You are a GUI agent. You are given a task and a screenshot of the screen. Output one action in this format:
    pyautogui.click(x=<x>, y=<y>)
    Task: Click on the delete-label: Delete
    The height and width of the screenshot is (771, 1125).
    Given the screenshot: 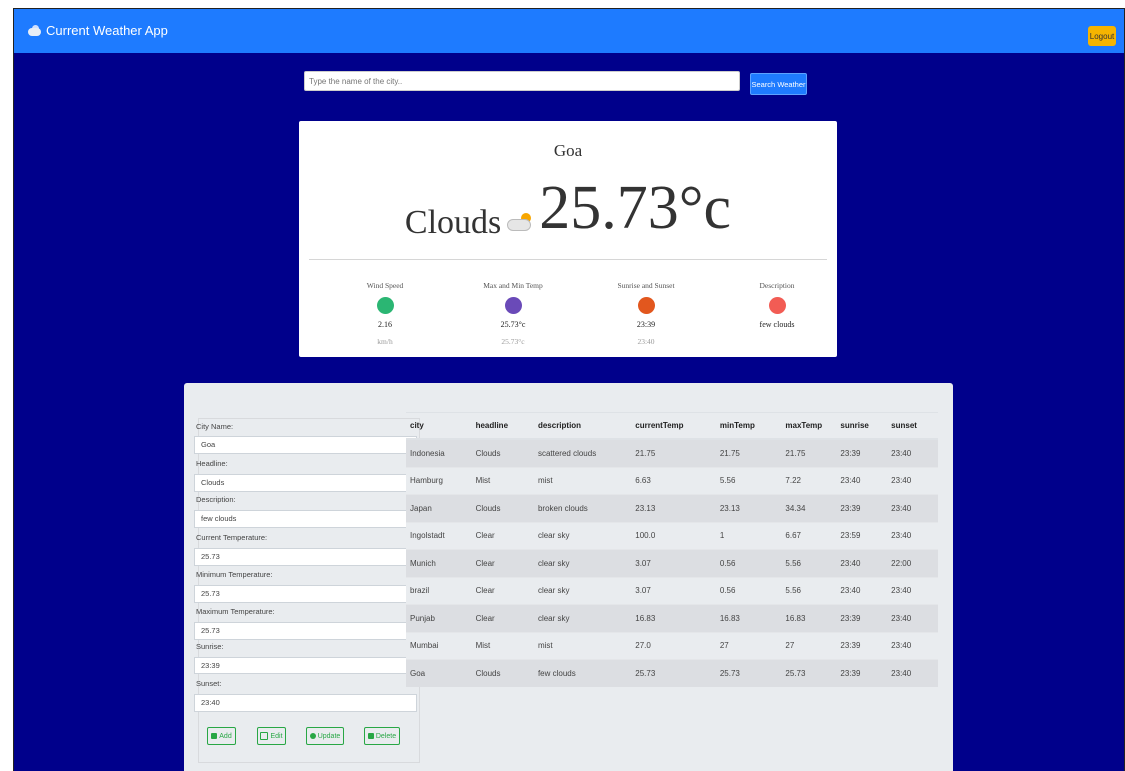 What is the action you would take?
    pyautogui.click(x=386, y=736)
    